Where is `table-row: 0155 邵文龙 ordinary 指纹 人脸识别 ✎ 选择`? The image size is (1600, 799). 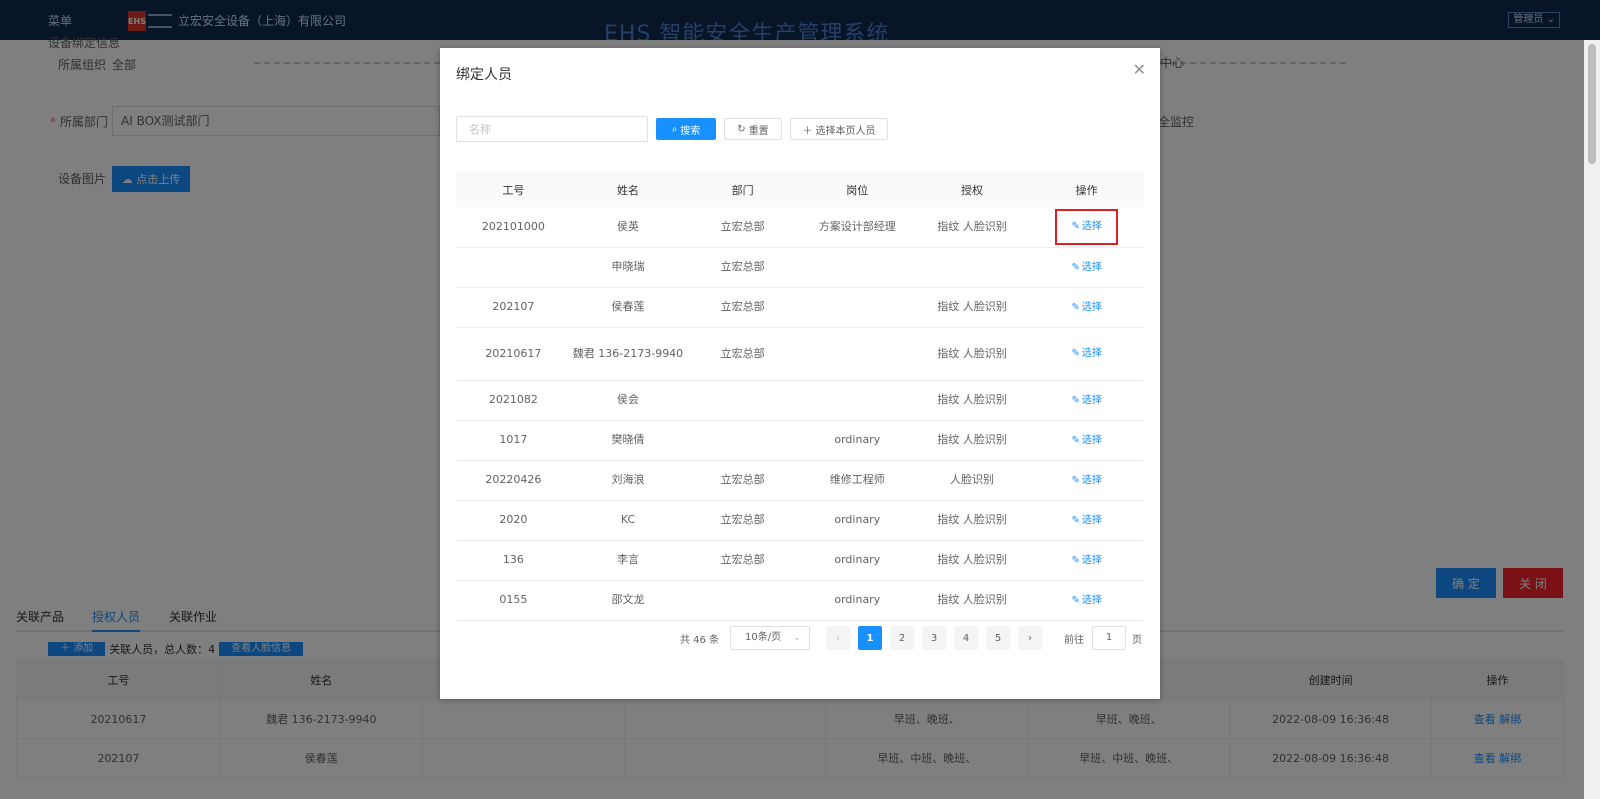
table-row: 0155 邵文龙 ordinary 指纹 人脸识别 ✎ 选择 is located at coordinates (800, 600).